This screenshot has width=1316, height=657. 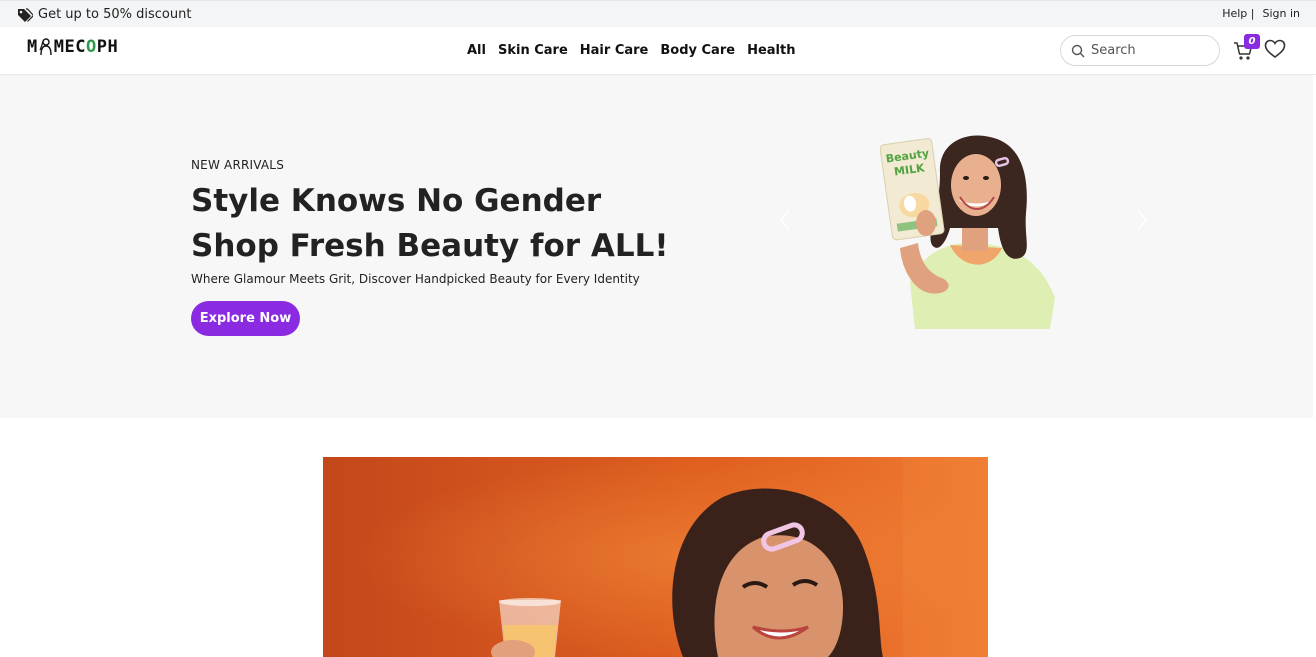 I want to click on search-box, so click(x=1140, y=50).